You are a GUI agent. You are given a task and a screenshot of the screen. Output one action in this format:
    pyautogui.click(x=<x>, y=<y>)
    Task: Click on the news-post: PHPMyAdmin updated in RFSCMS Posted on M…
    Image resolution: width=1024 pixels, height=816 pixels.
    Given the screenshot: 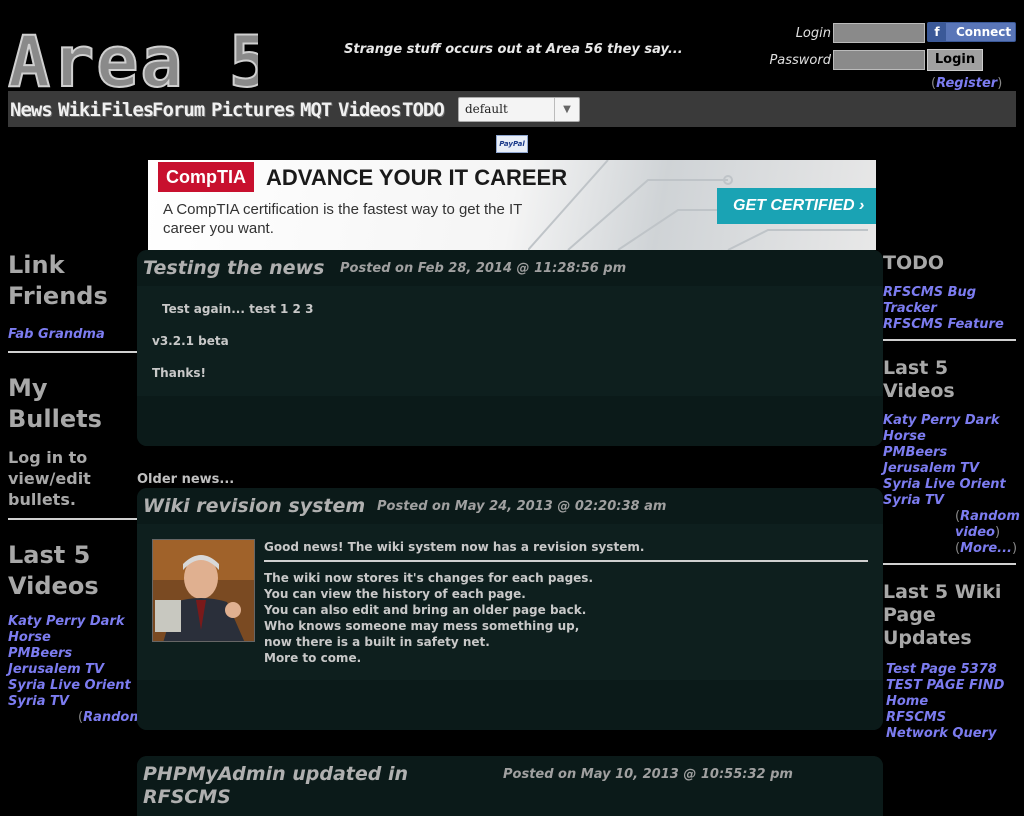 What is the action you would take?
    pyautogui.click(x=510, y=786)
    